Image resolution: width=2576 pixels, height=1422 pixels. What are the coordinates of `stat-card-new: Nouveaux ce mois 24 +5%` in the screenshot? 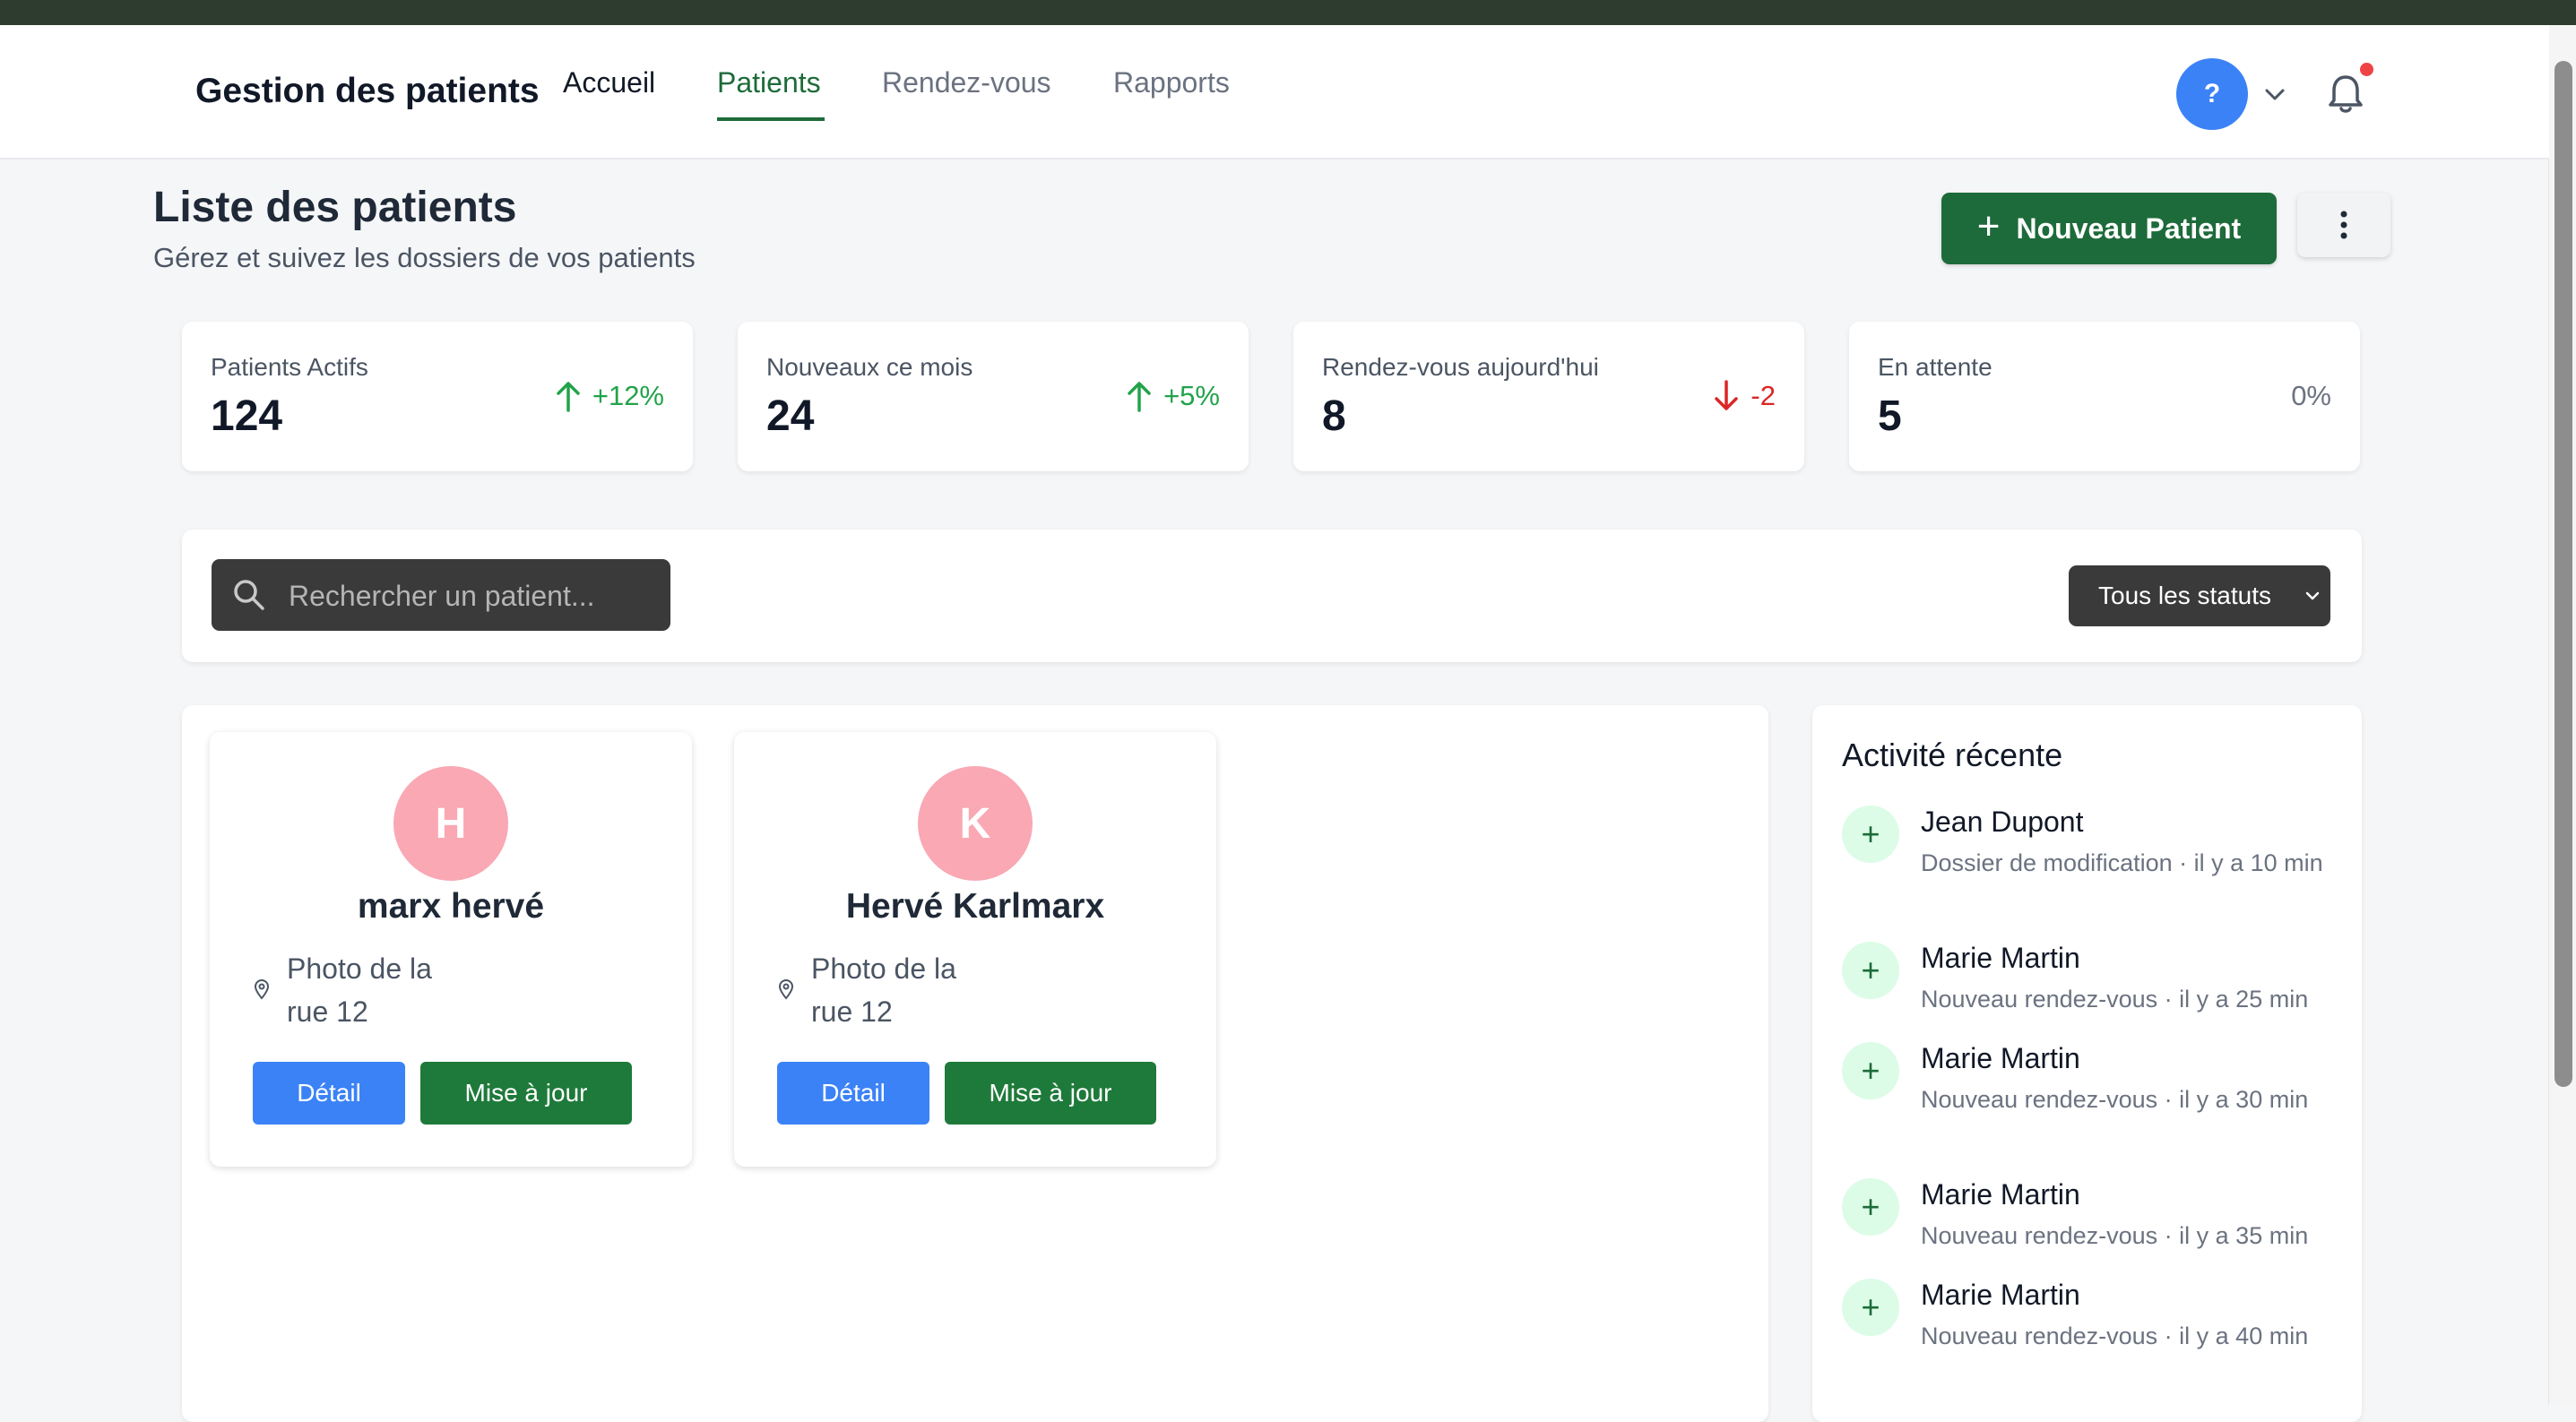 It's located at (993, 396).